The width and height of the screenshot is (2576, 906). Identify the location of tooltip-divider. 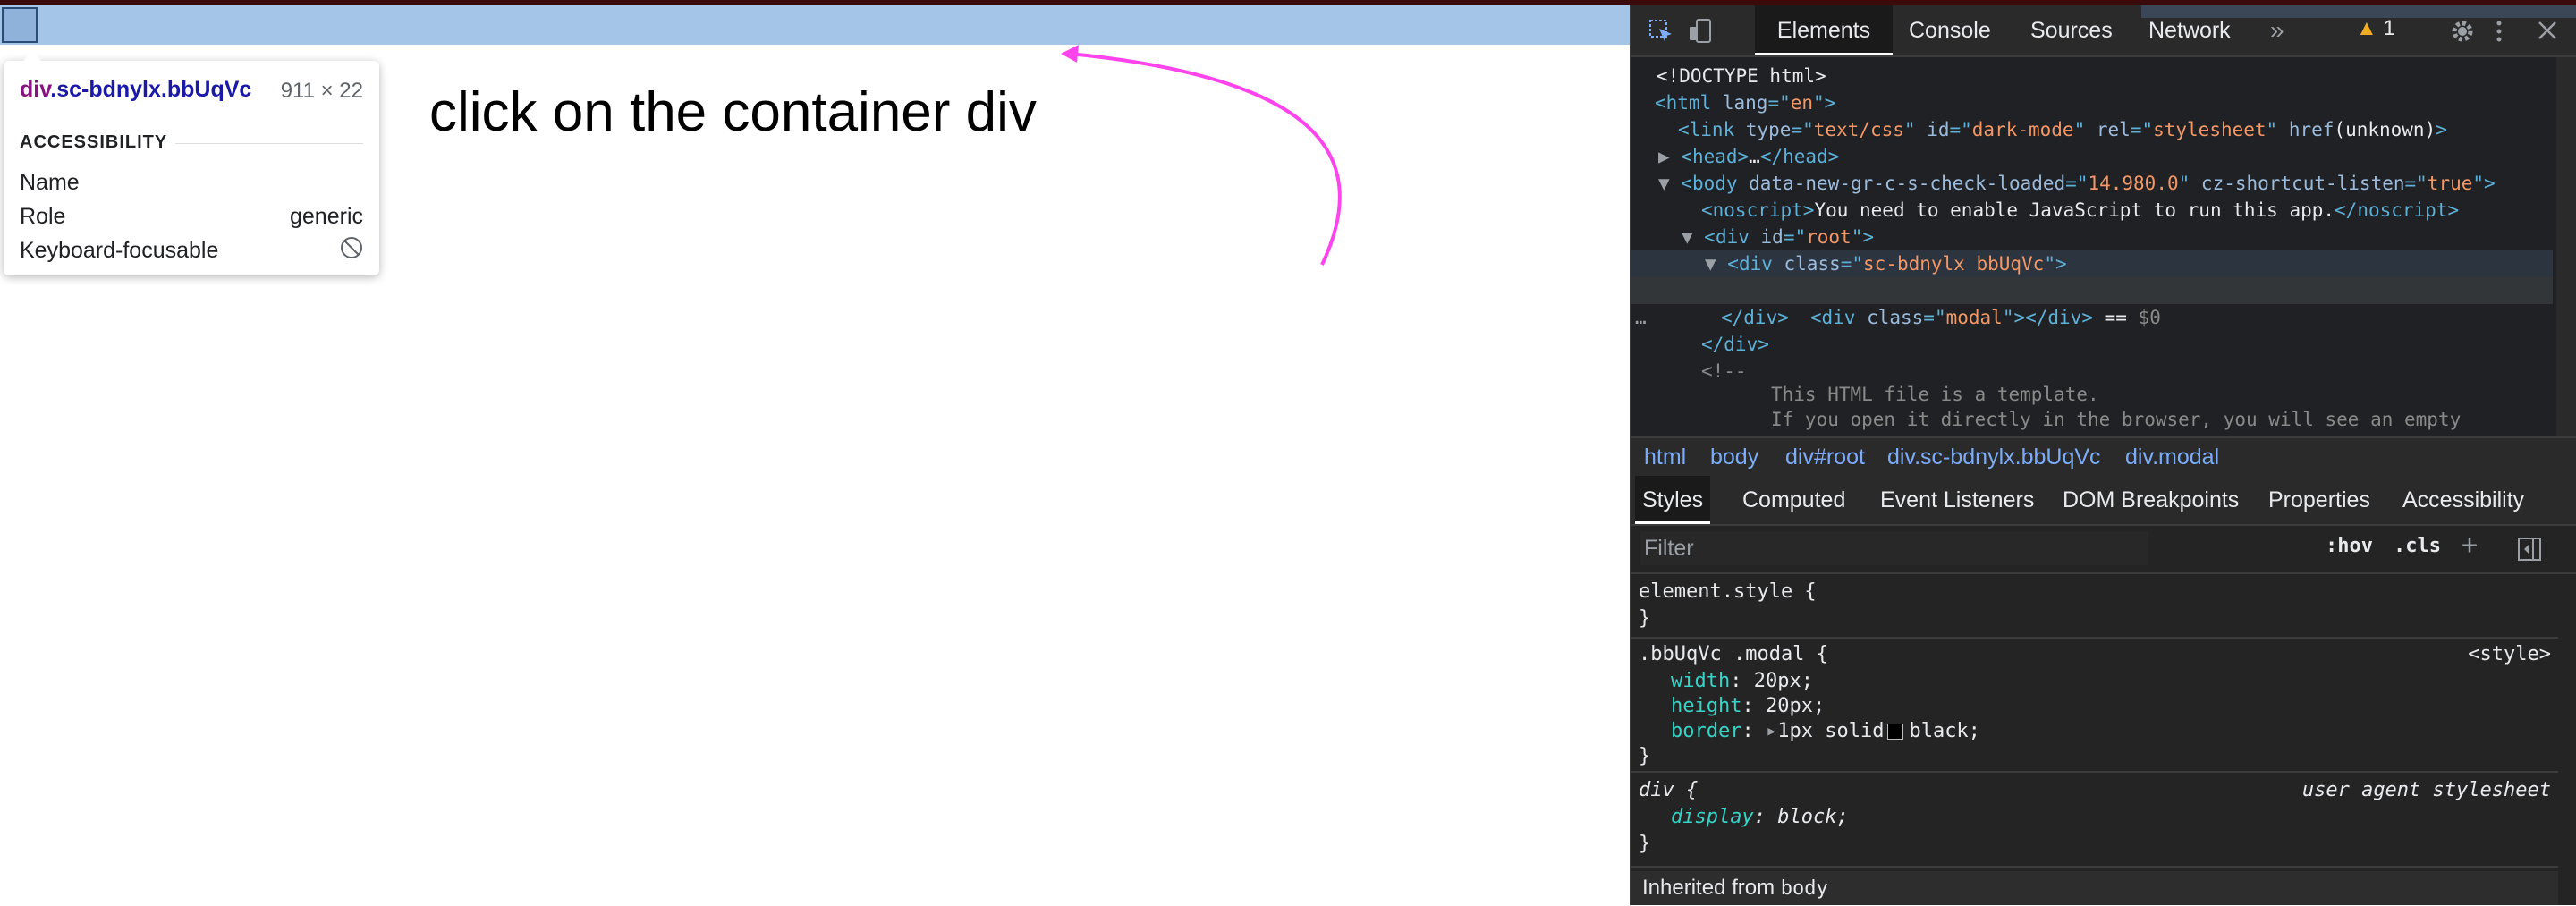
(269, 143).